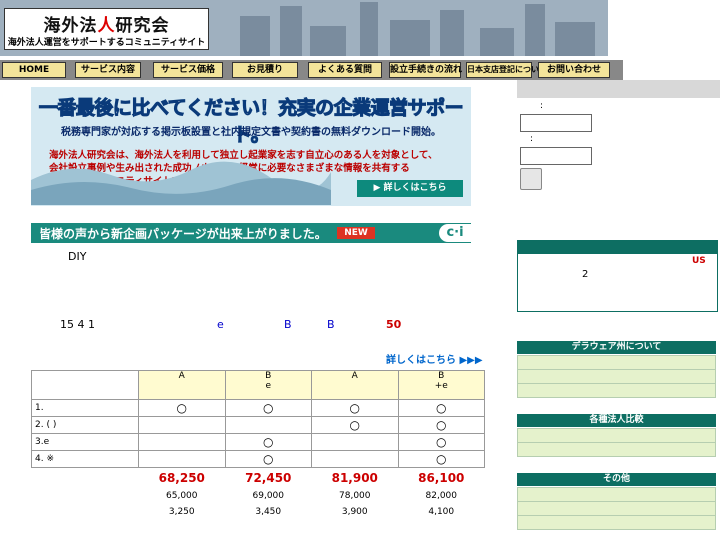 The width and height of the screenshot is (727, 545). I want to click on base-cell: 78,000, so click(355, 496).